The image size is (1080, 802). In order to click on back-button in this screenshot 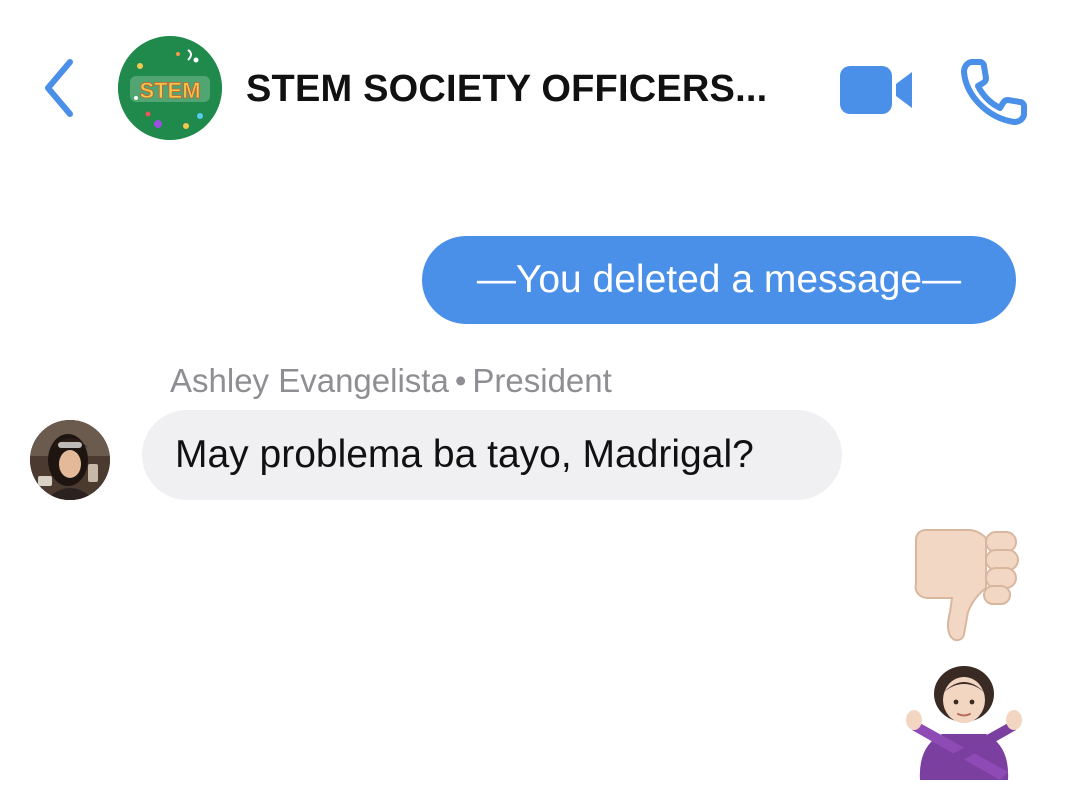, I will do `click(58, 88)`.